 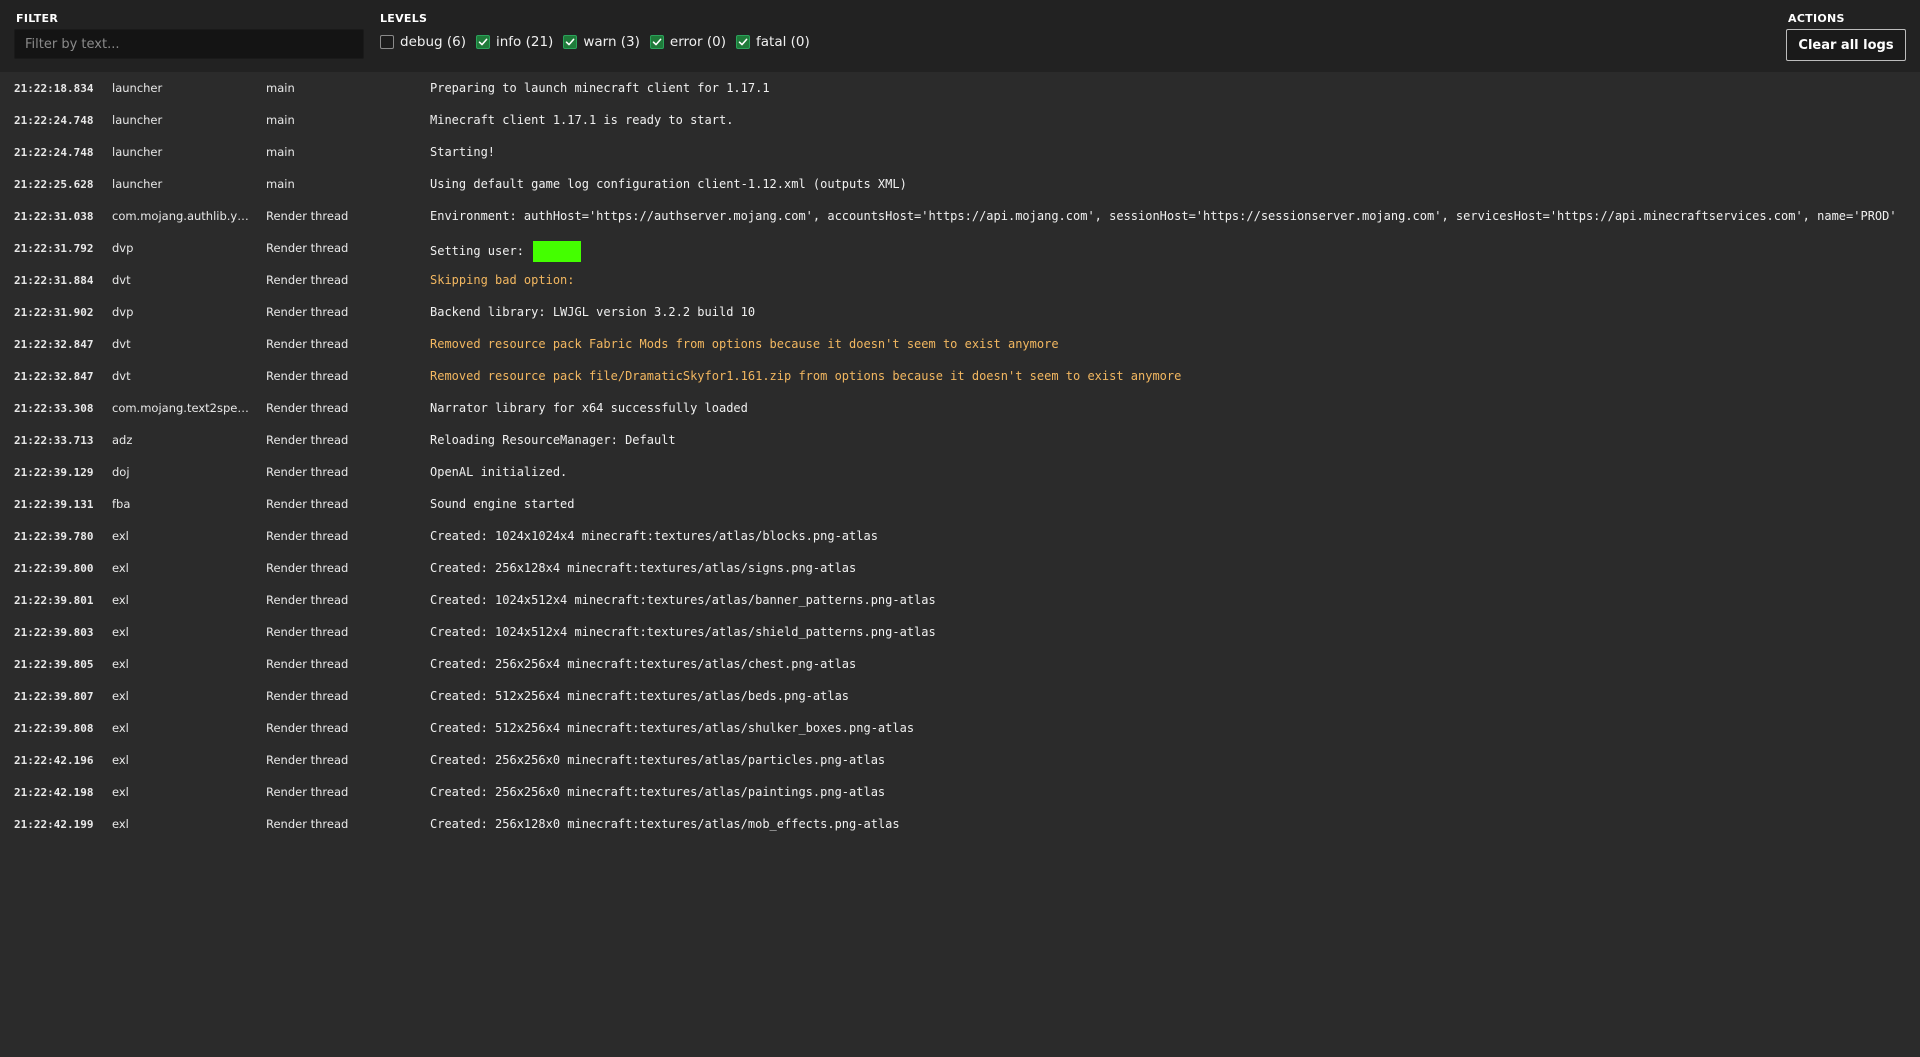 I want to click on log-timestamp: 21:22:25.628, so click(x=54, y=184).